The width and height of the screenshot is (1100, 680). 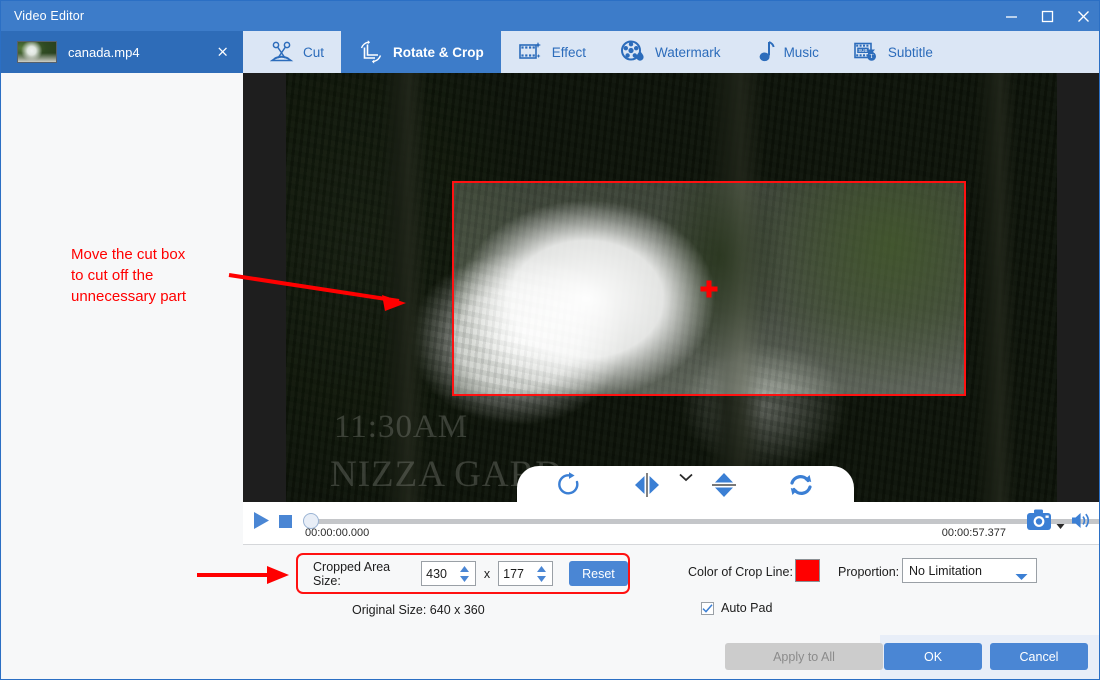 I want to click on player-bar: 00:00:00.000 00:00:57.377, so click(x=671, y=523).